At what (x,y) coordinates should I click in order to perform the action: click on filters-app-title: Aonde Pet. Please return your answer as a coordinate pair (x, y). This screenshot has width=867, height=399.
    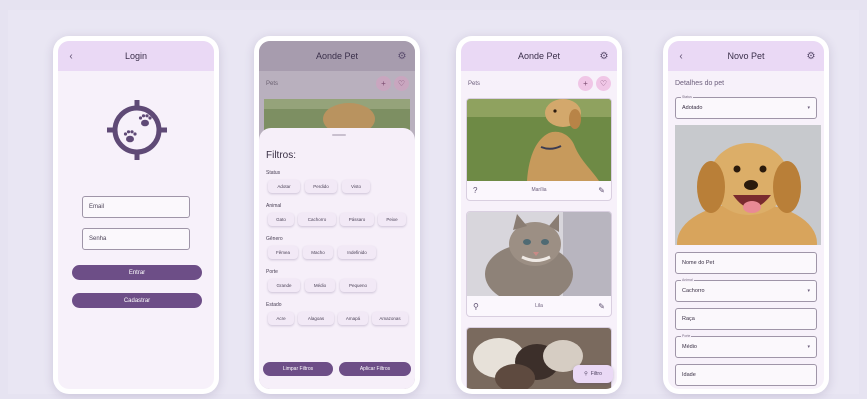
    Looking at the image, I should click on (337, 56).